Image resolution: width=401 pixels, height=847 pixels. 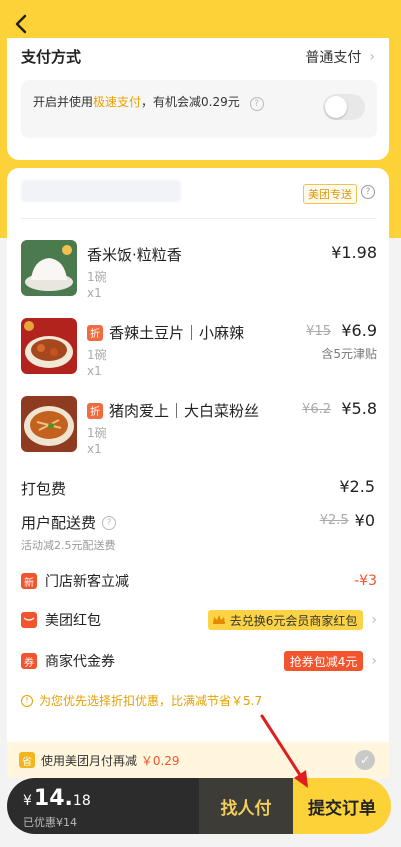 What do you see at coordinates (333, 58) in the screenshot?
I see `payment-method-value: 普通支付` at bounding box center [333, 58].